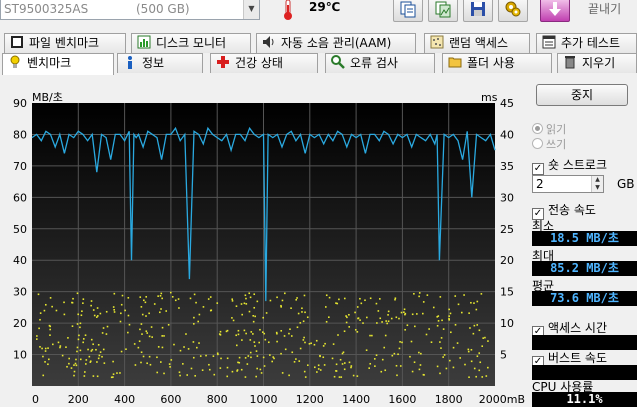 This screenshot has height=407, width=637. Describe the element at coordinates (46, 9) in the screenshot. I see `drive-name: ST9500325AS` at that location.